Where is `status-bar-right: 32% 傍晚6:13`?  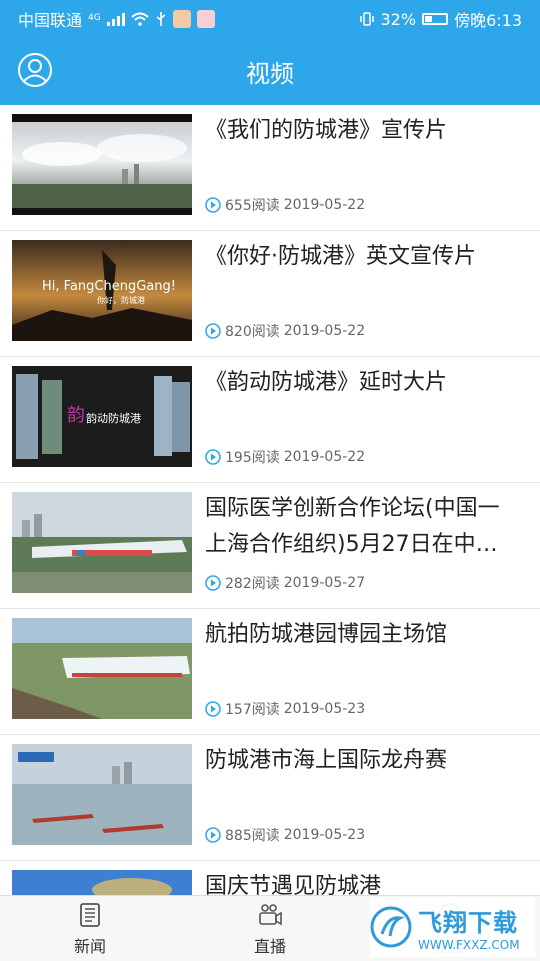
status-bar-right: 32% 傍晚6:13 is located at coordinates (440, 19).